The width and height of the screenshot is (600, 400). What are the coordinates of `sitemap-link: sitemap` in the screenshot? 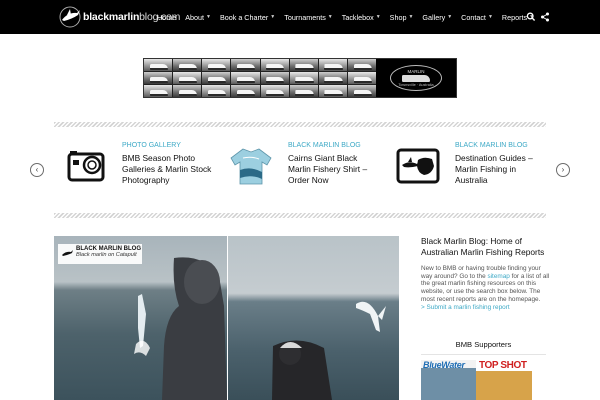 It's located at (498, 276).